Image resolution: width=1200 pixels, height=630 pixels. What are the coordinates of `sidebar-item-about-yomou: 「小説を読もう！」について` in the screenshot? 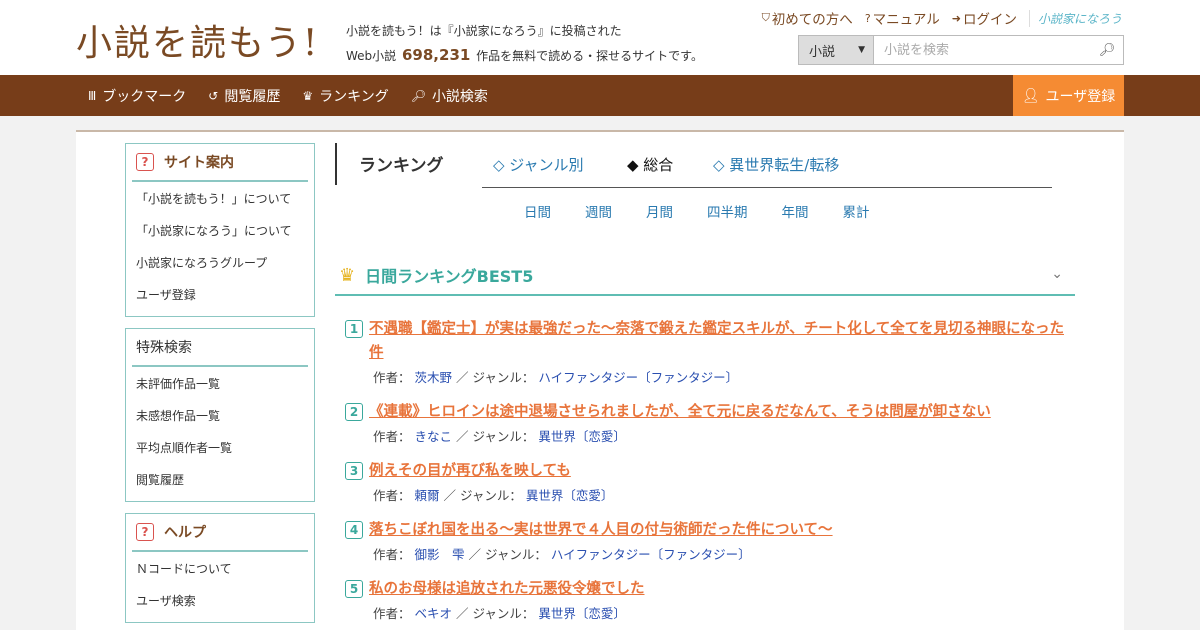 It's located at (220, 198).